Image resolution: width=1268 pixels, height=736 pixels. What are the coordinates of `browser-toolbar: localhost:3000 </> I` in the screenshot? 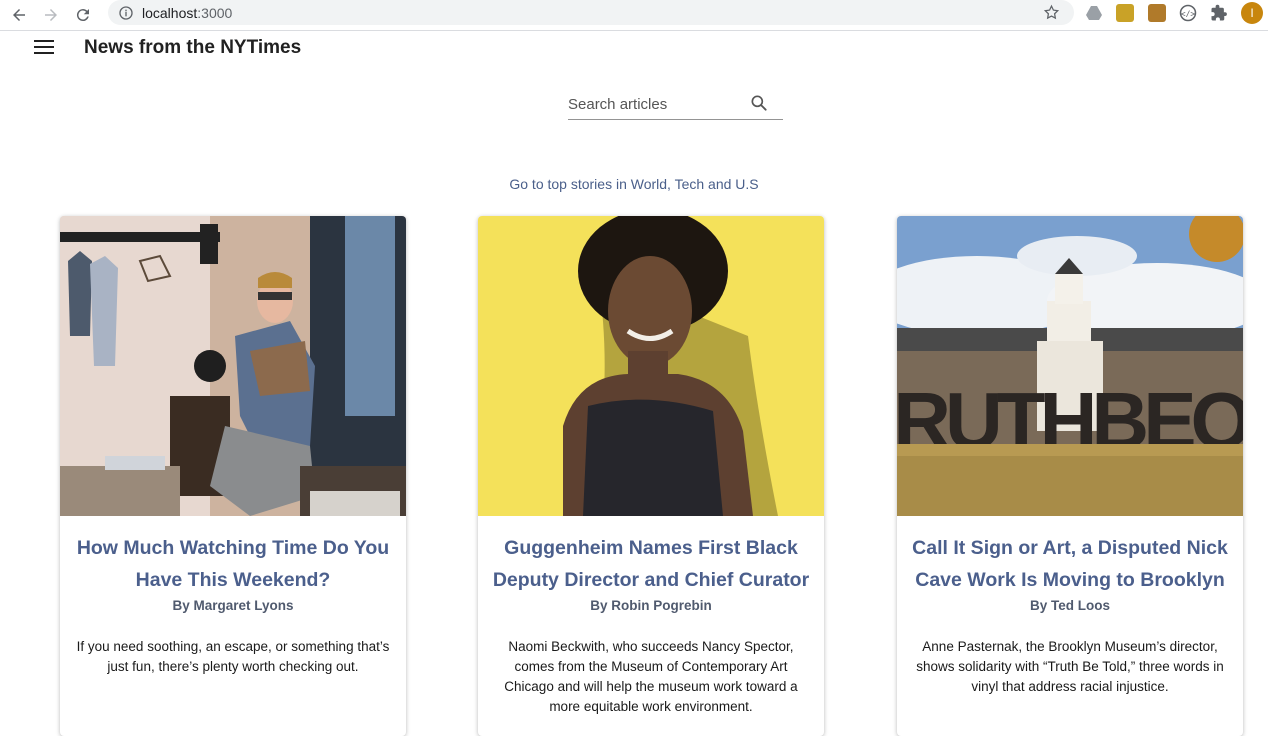 It's located at (634, 15).